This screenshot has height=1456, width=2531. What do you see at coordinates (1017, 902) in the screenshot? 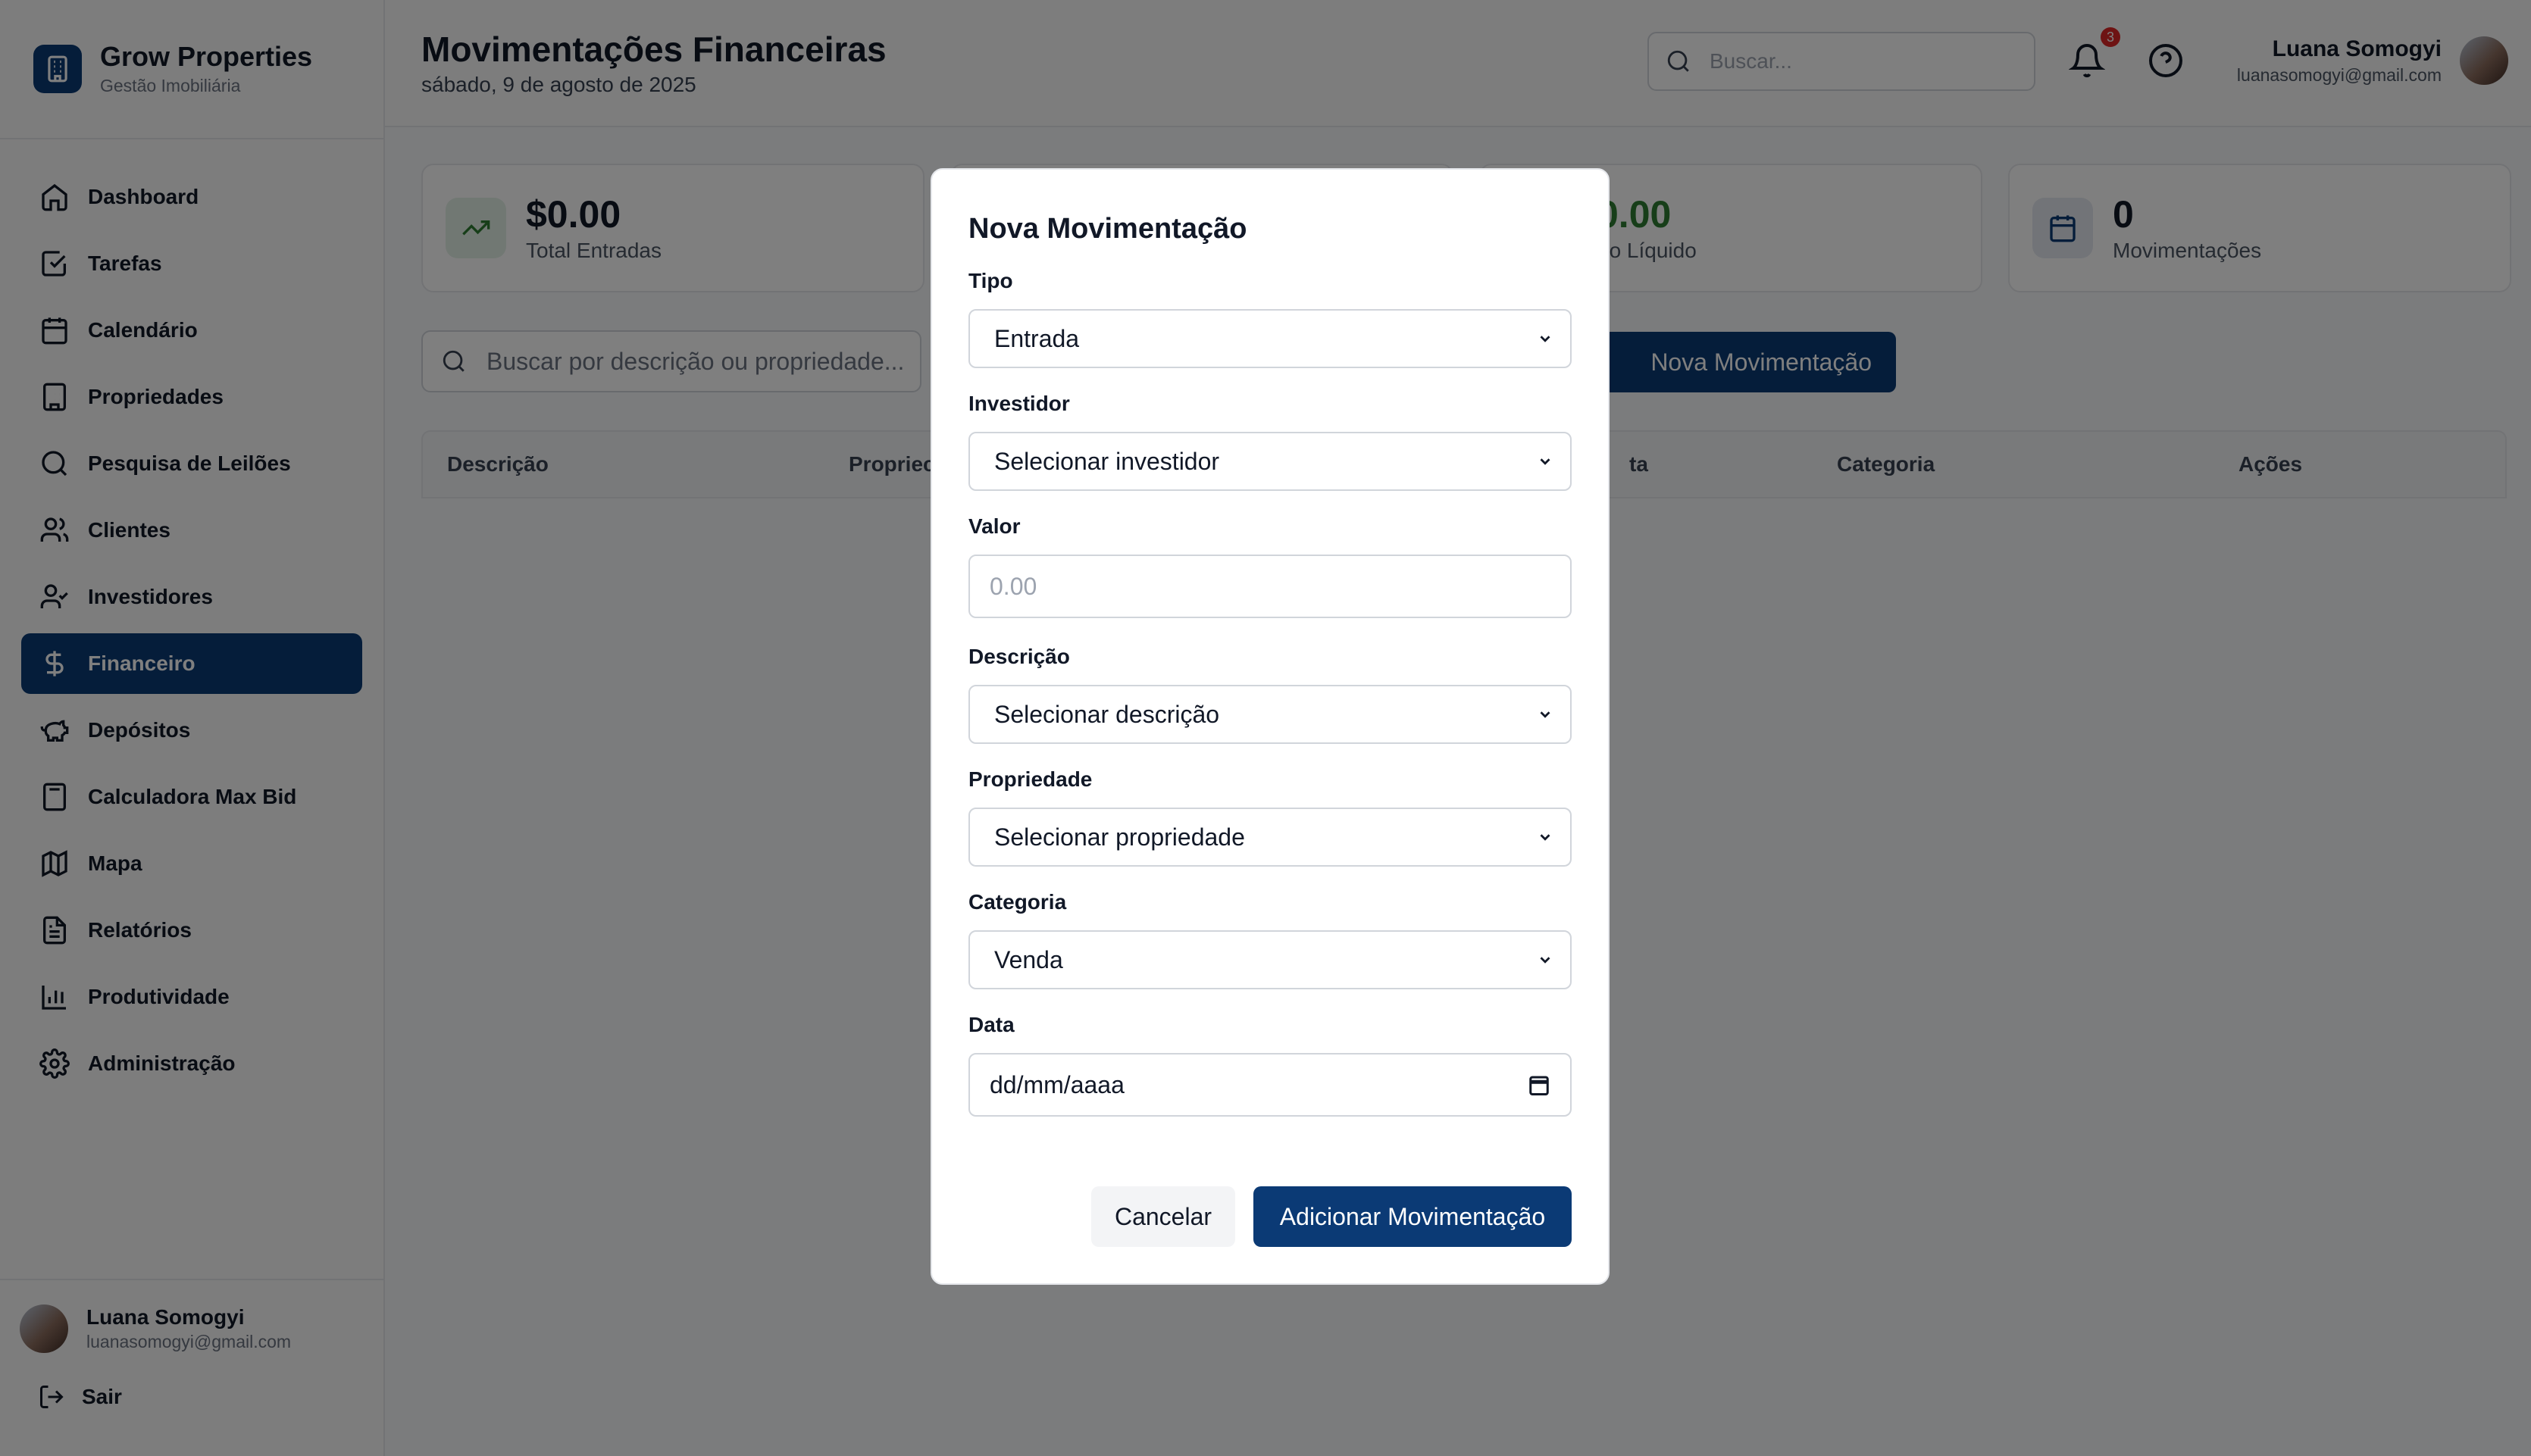
I see `categoria-label: Categoria` at bounding box center [1017, 902].